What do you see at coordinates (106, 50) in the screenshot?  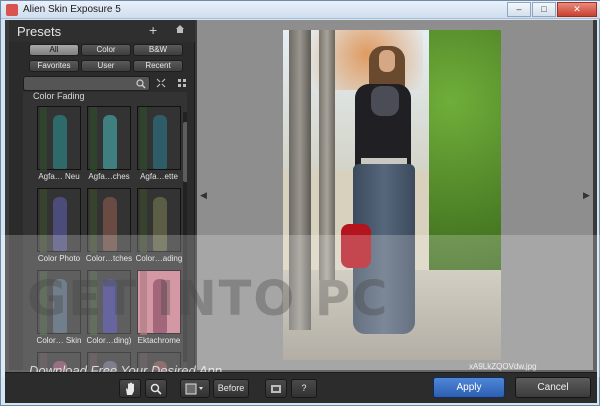 I see `filter-color: Color` at bounding box center [106, 50].